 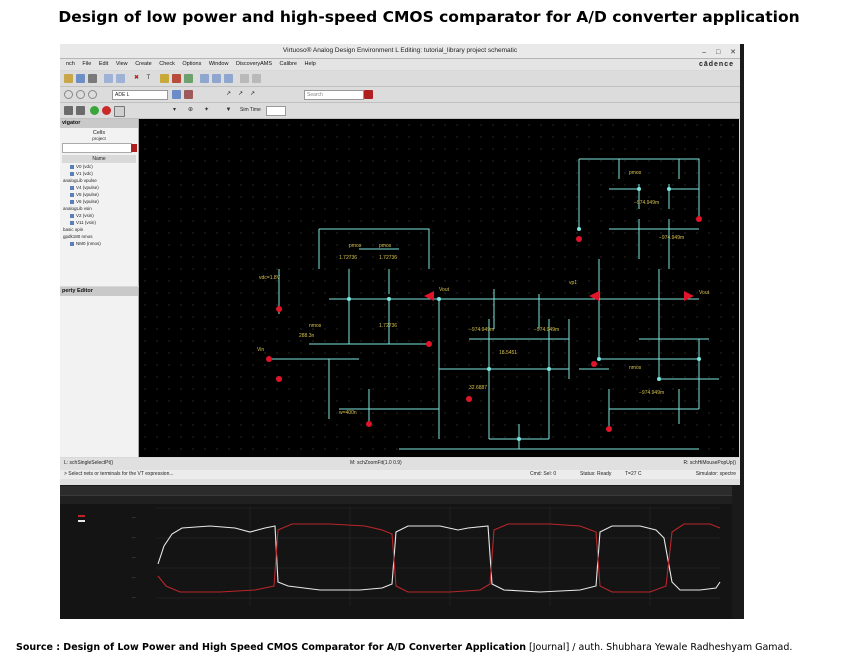 What do you see at coordinates (276, 111) in the screenshot?
I see `simtime-input` at bounding box center [276, 111].